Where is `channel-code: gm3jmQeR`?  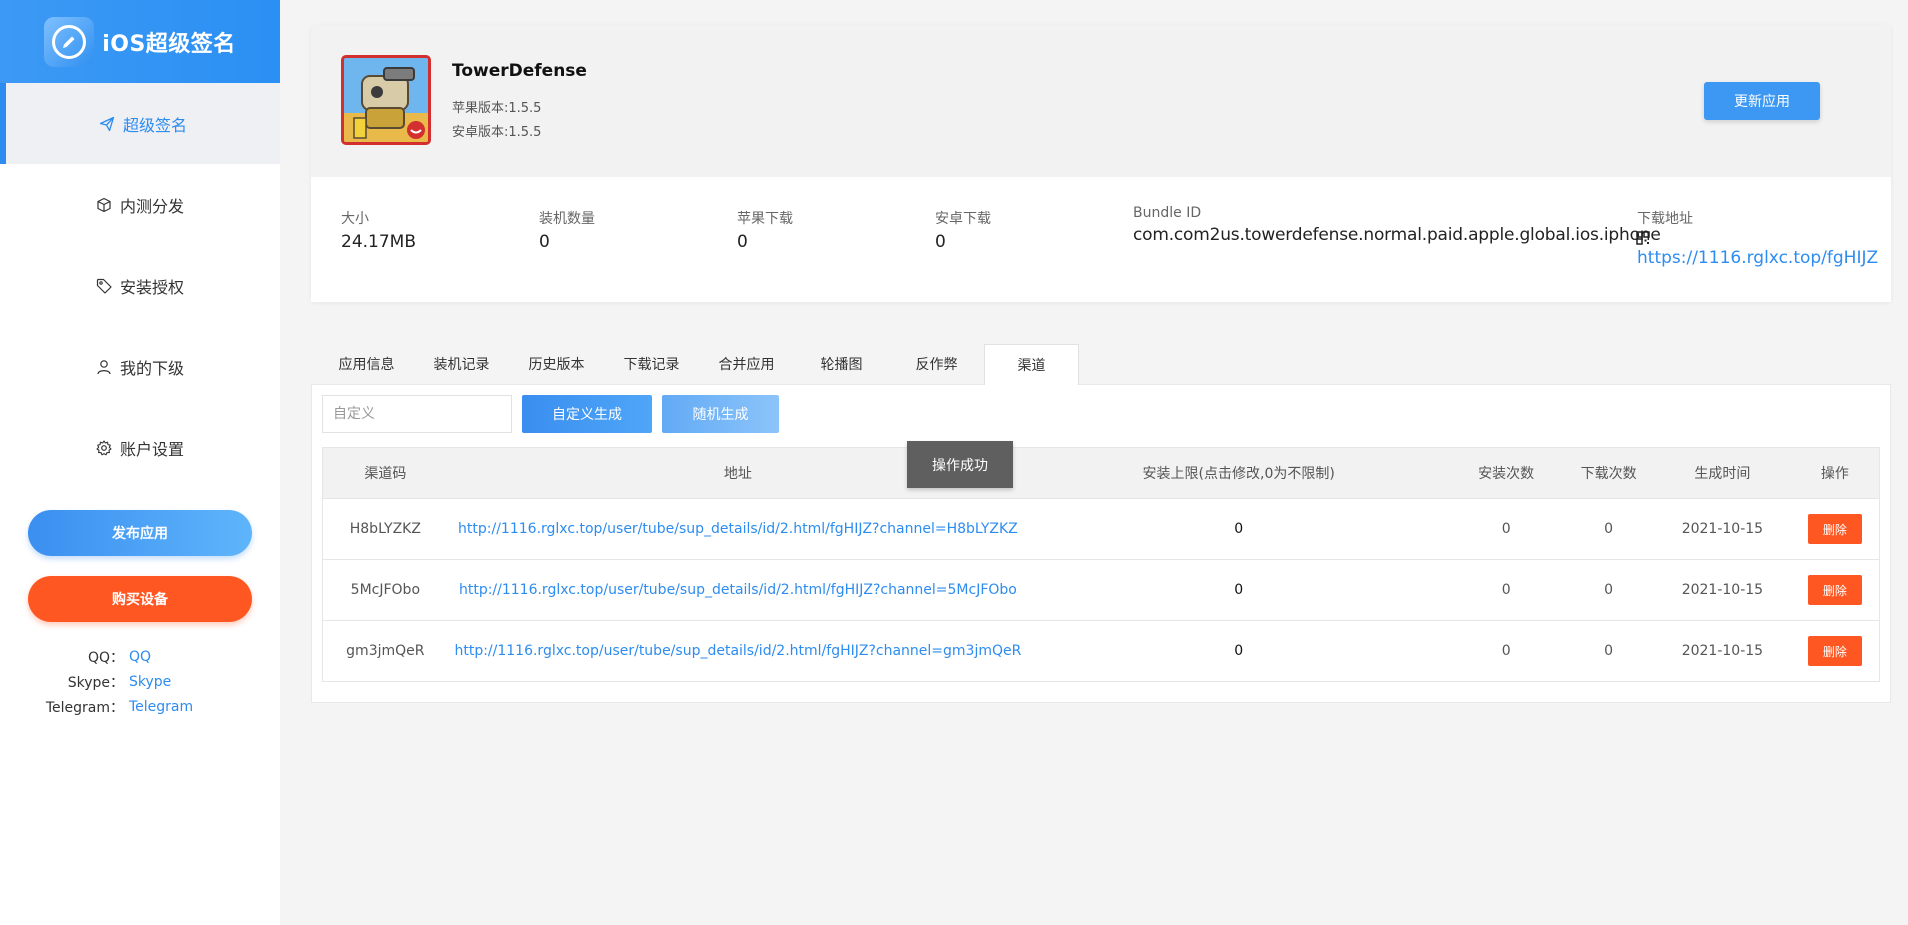
channel-code: gm3jmQeR is located at coordinates (384, 651).